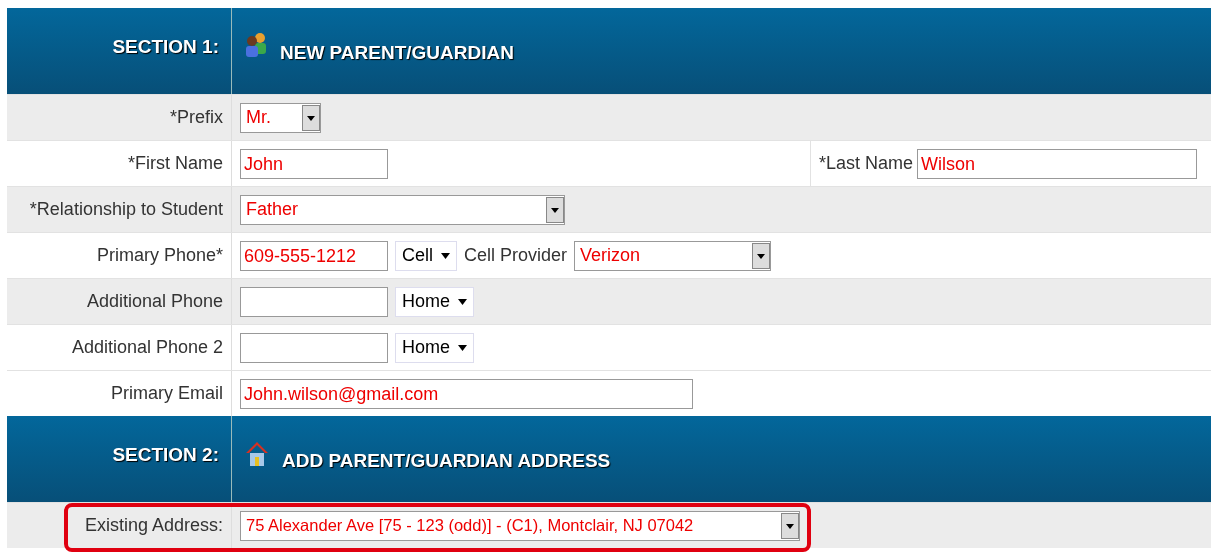 Image resolution: width=1211 pixels, height=552 pixels. I want to click on text-field: John, so click(314, 163).